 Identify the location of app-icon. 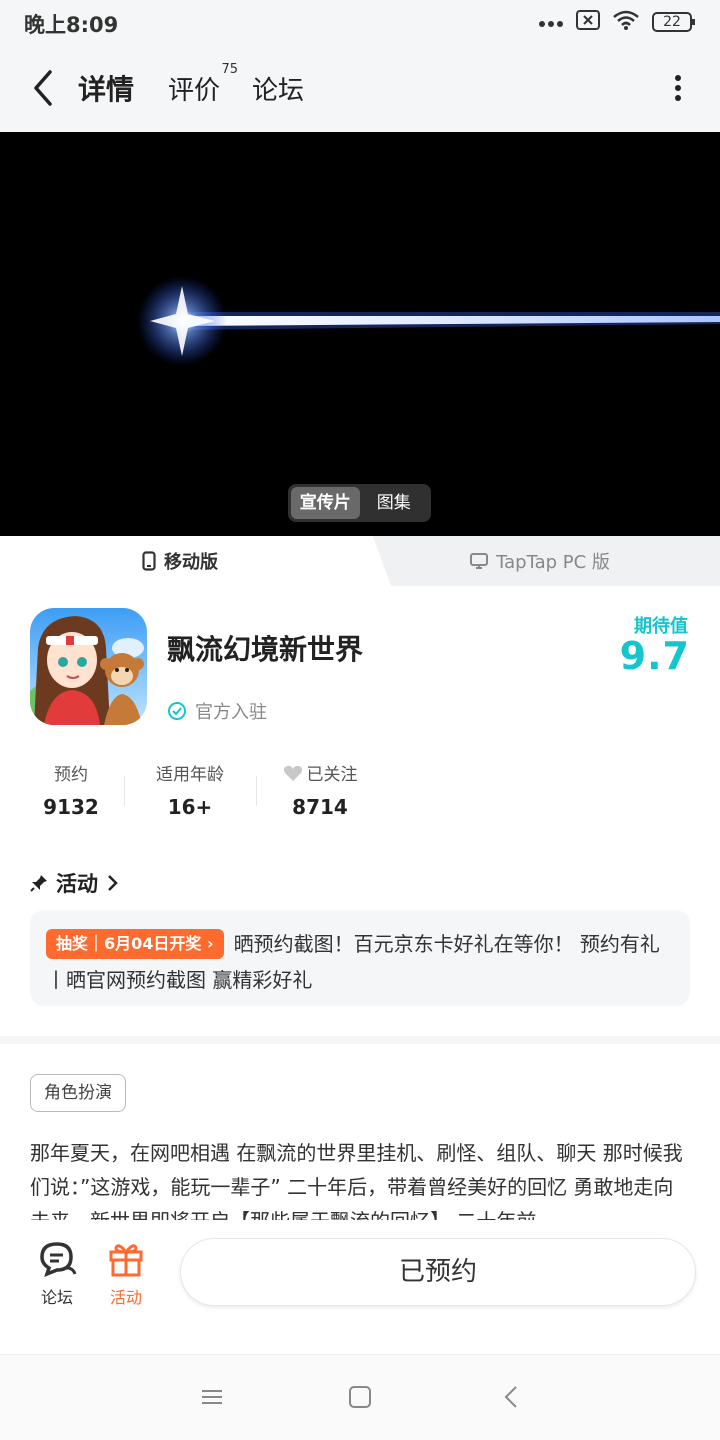
(88, 666).